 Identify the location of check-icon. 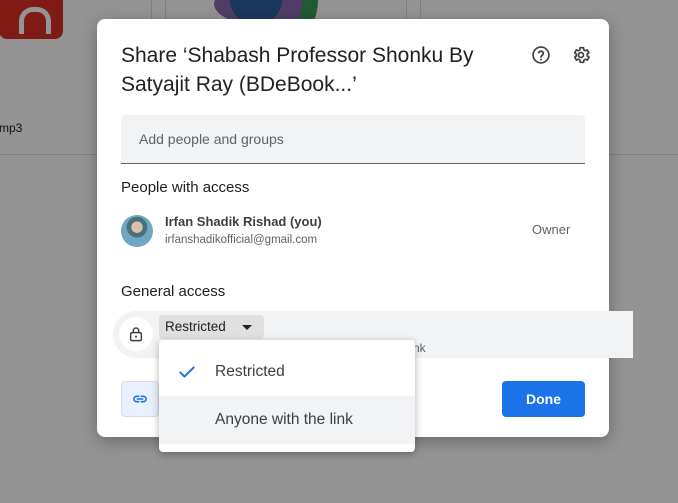
(187, 372).